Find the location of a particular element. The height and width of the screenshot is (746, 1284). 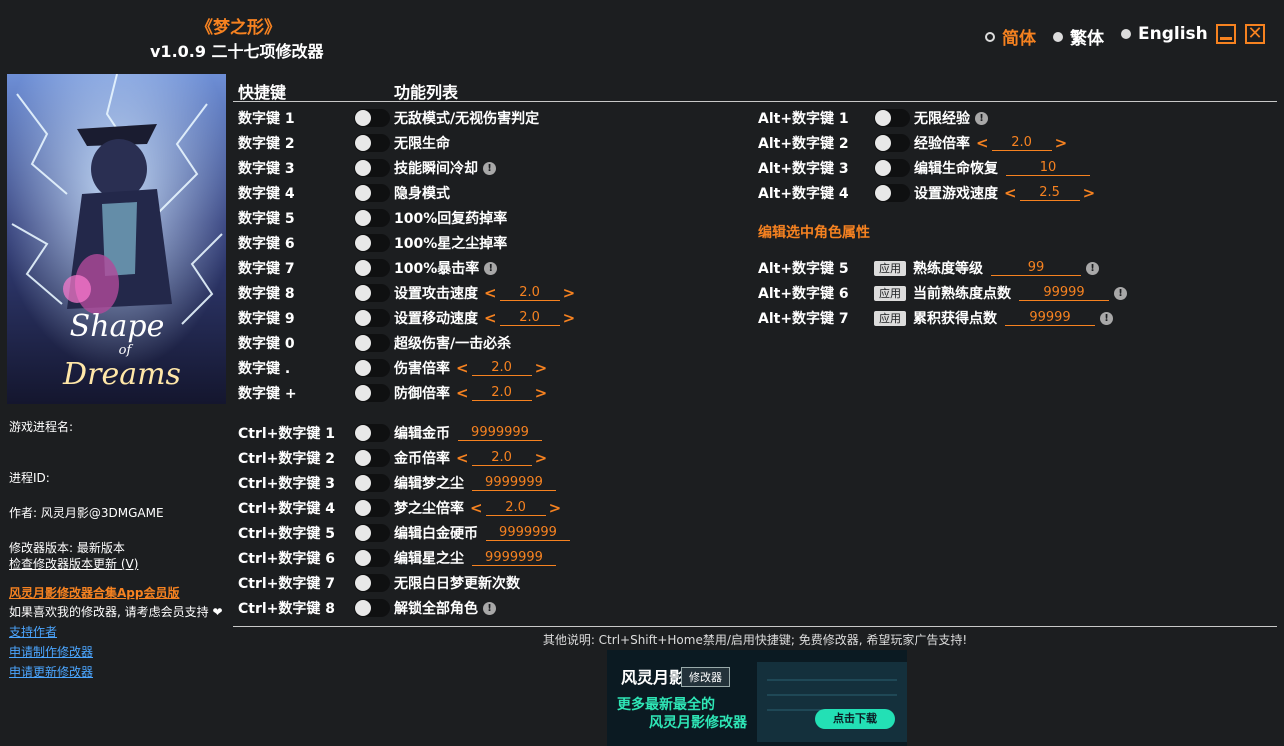

lang-label: 简体 is located at coordinates (1019, 39).